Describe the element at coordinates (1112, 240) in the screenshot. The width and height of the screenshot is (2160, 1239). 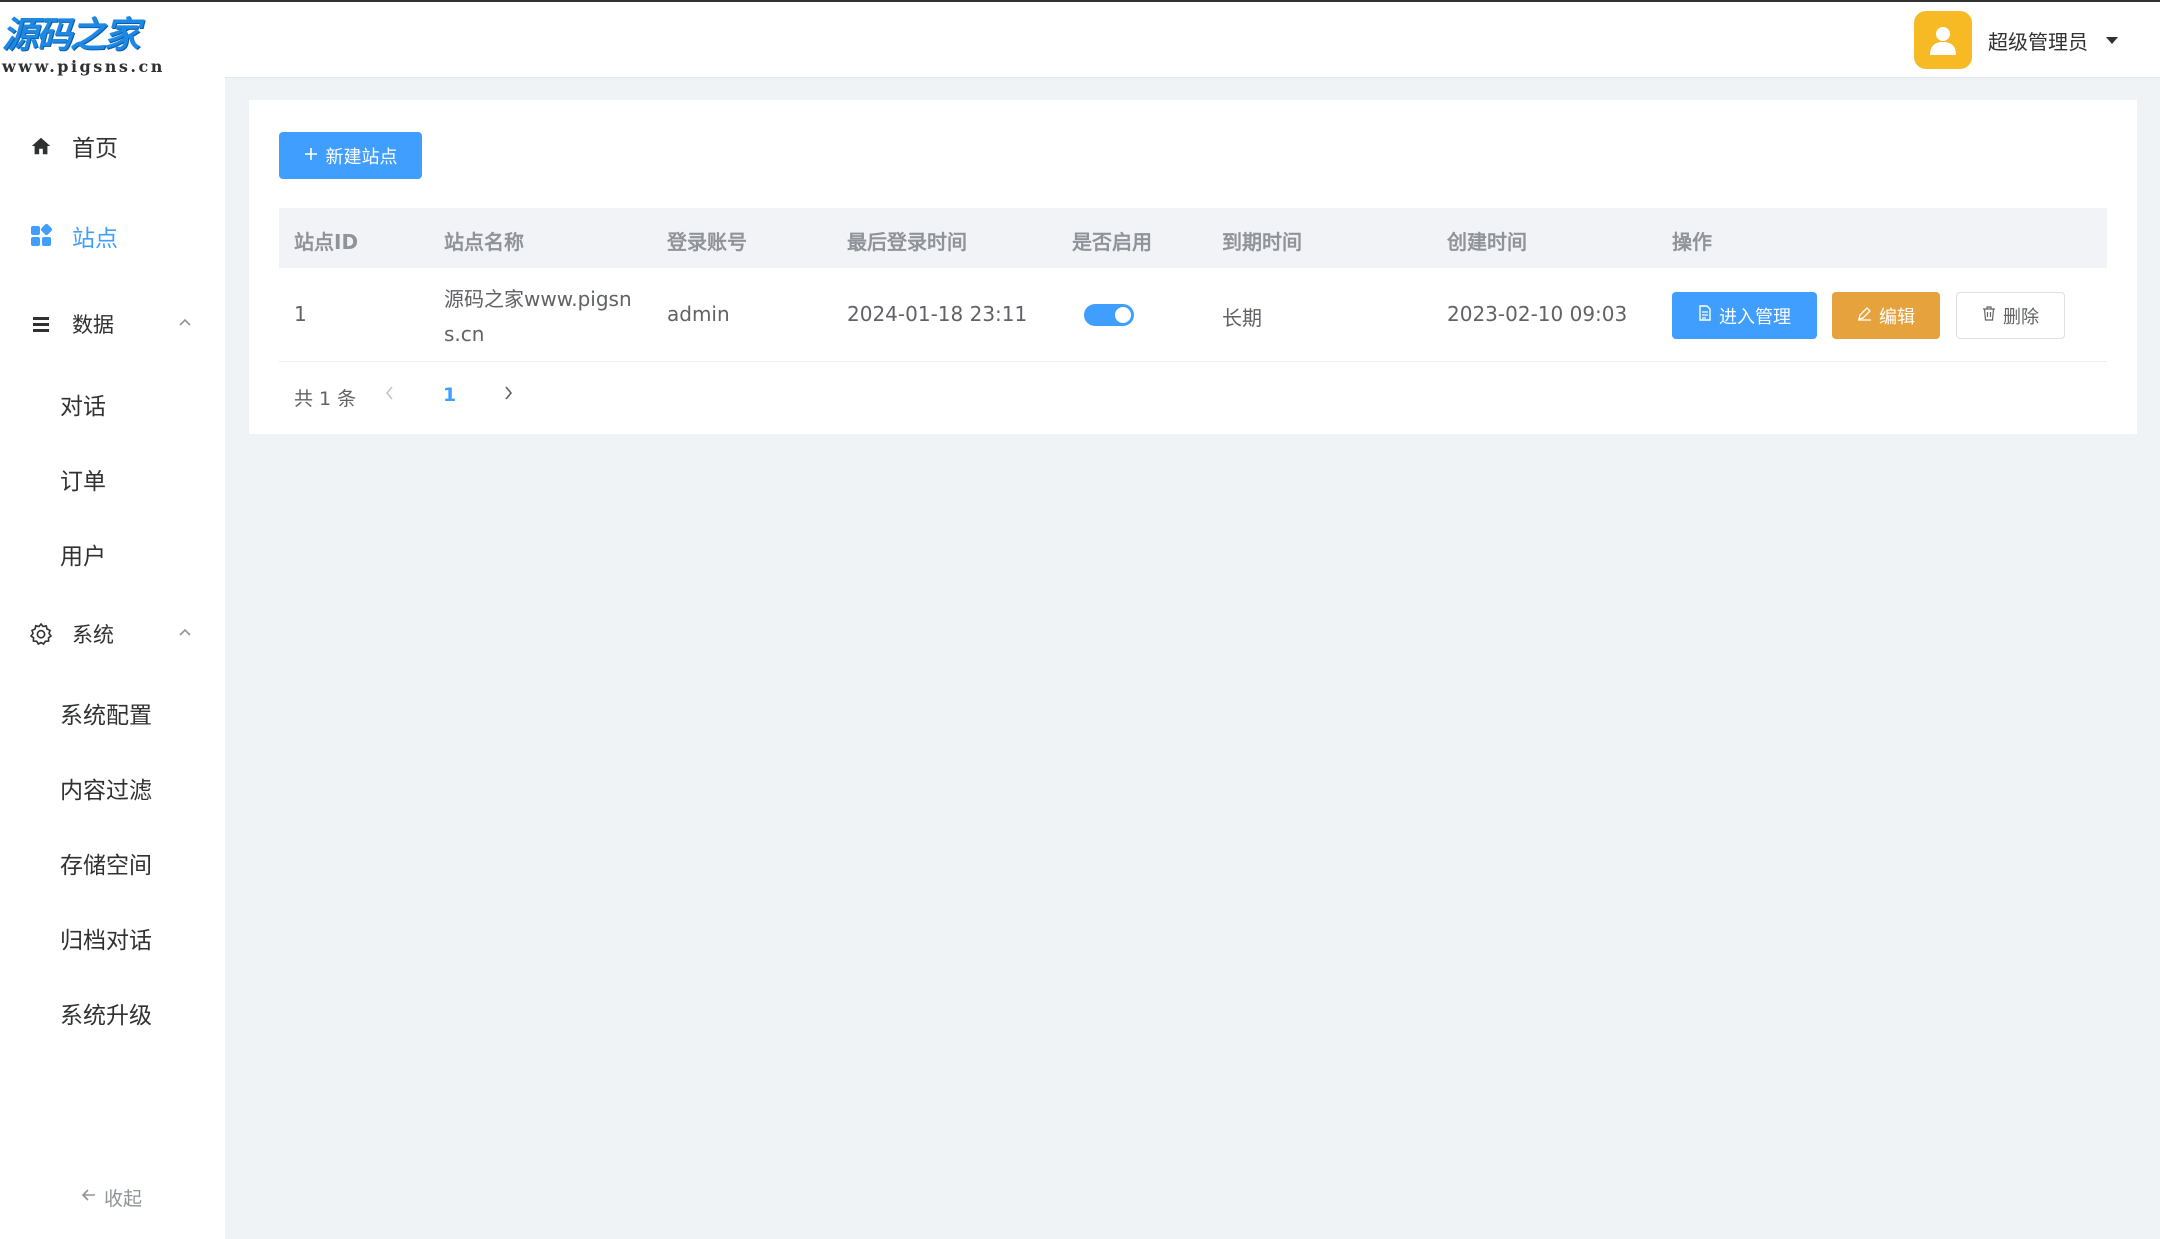
I see `column-header-enabled: 是否启用` at that location.